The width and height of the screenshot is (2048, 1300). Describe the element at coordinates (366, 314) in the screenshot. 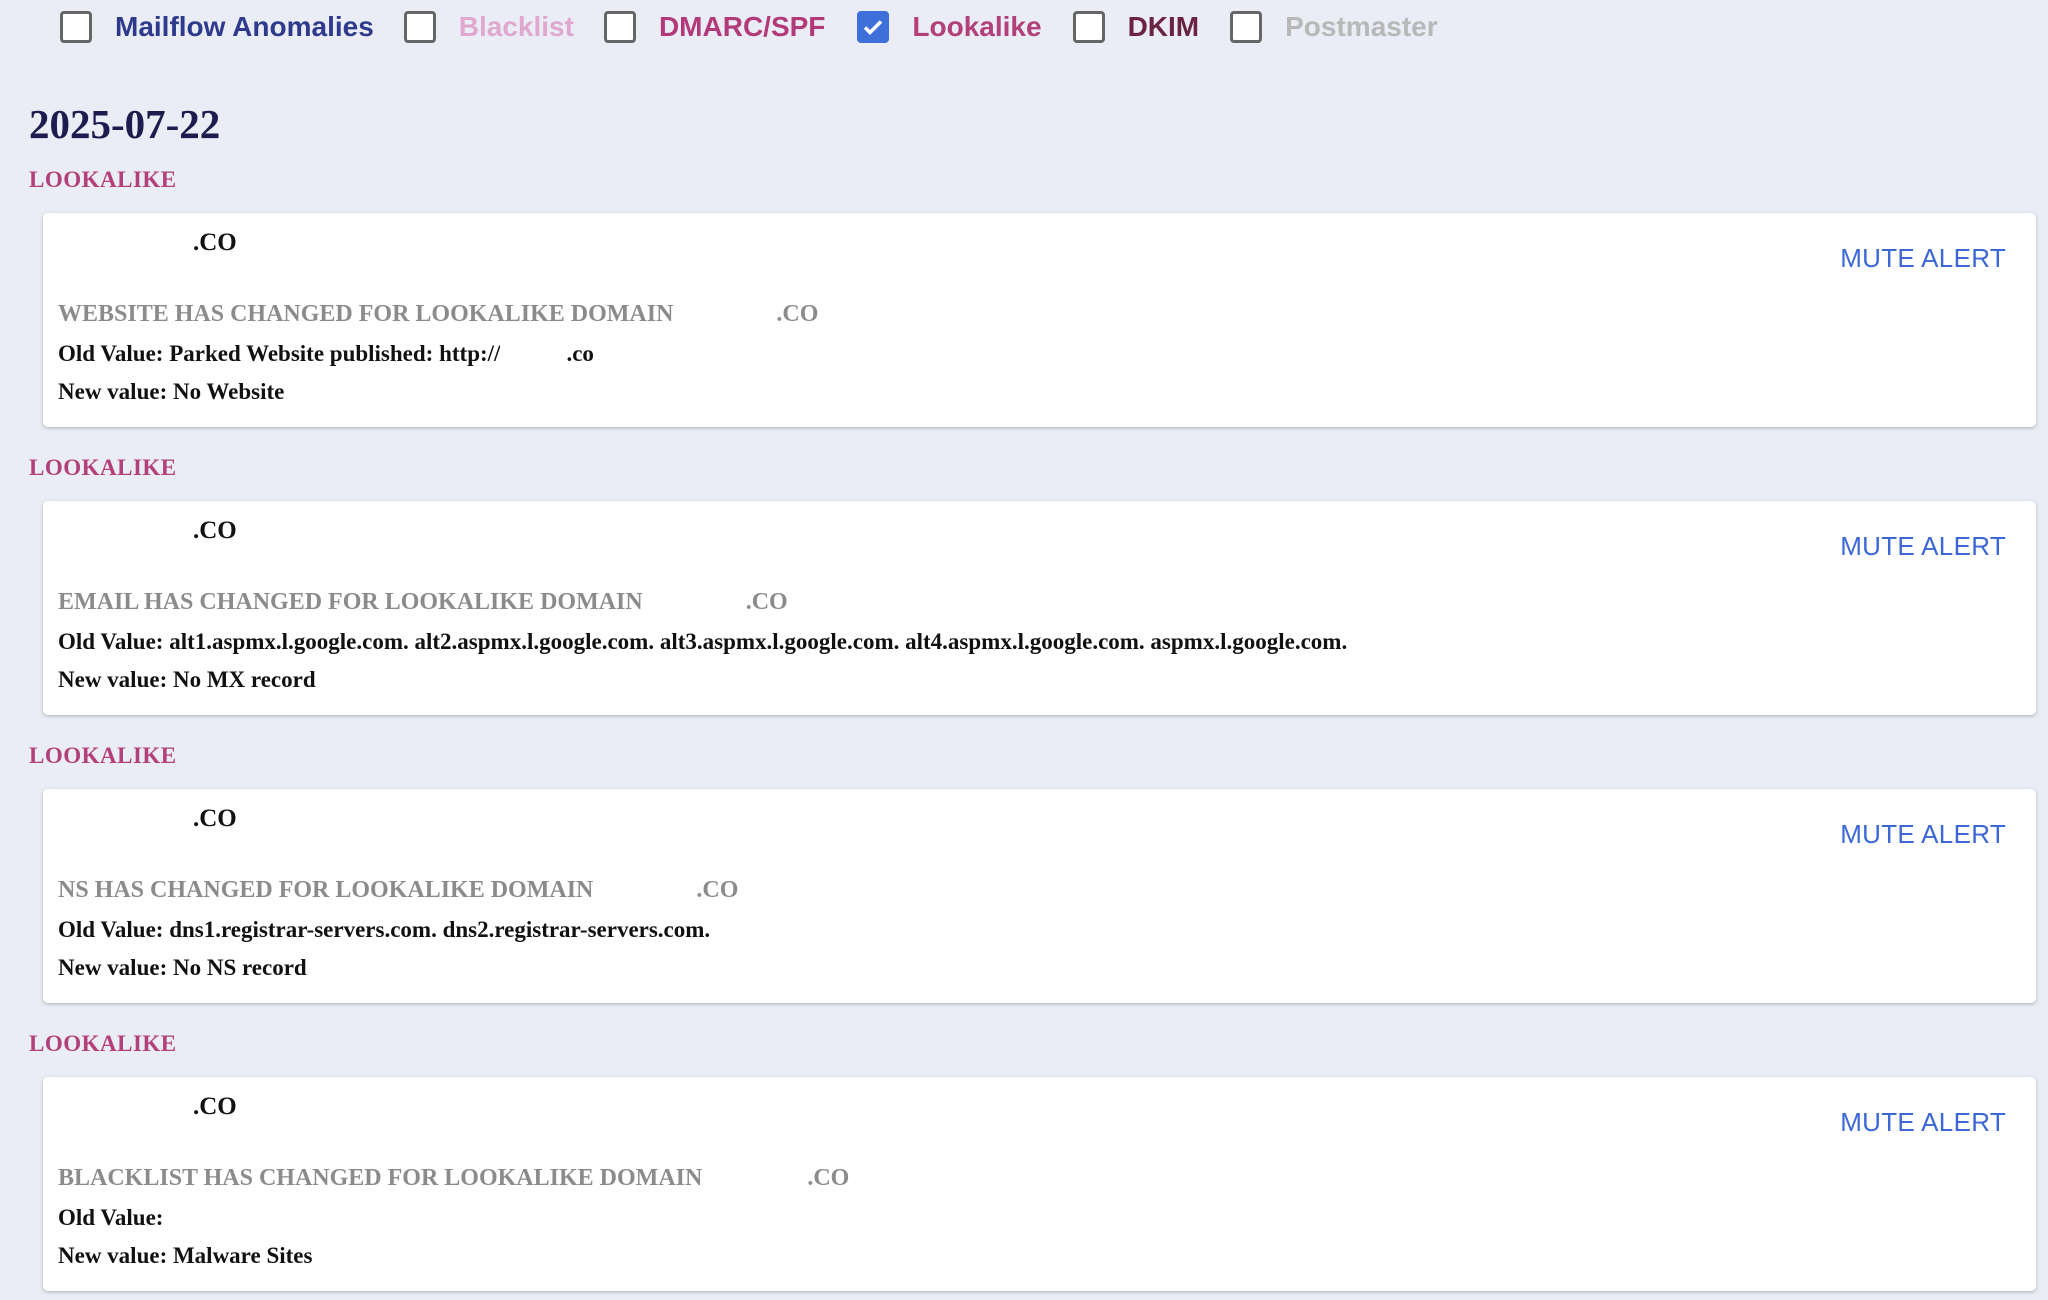

I see `alert-title-text: WEBSITE HAS CHANGED FOR LOOKALIKE DOMAIN` at that location.